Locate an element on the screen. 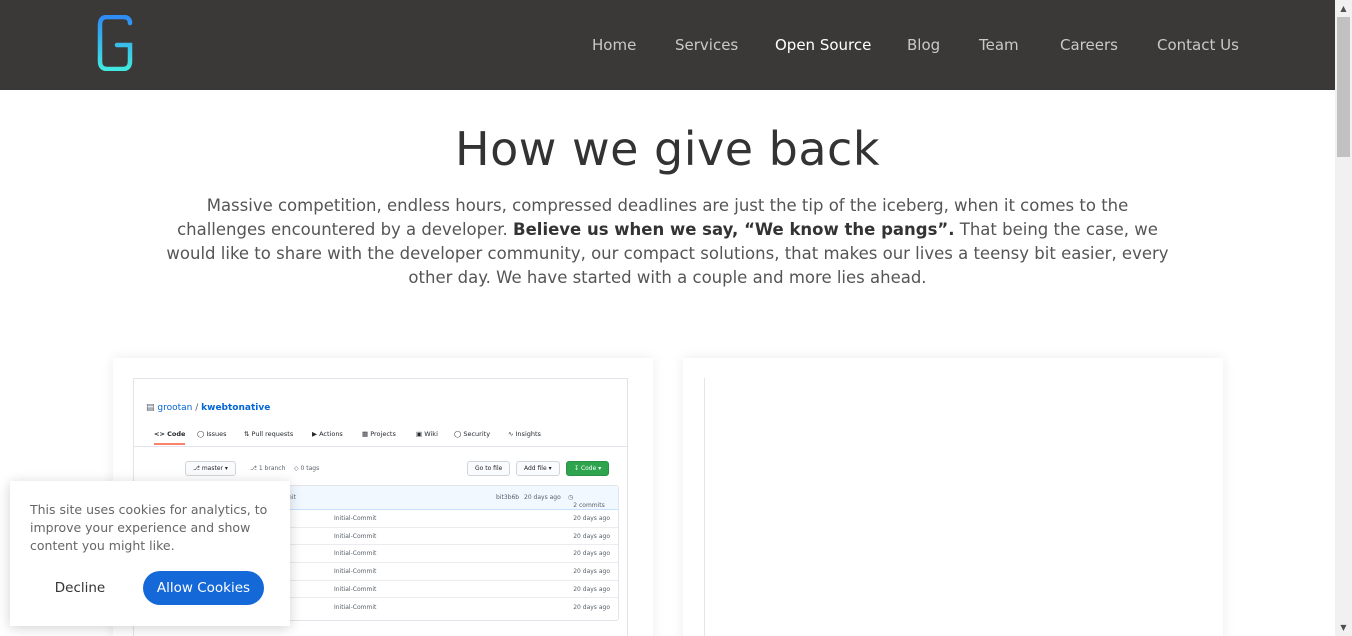 Image resolution: width=1352 pixels, height=636 pixels. card-divider is located at coordinates (704, 507).